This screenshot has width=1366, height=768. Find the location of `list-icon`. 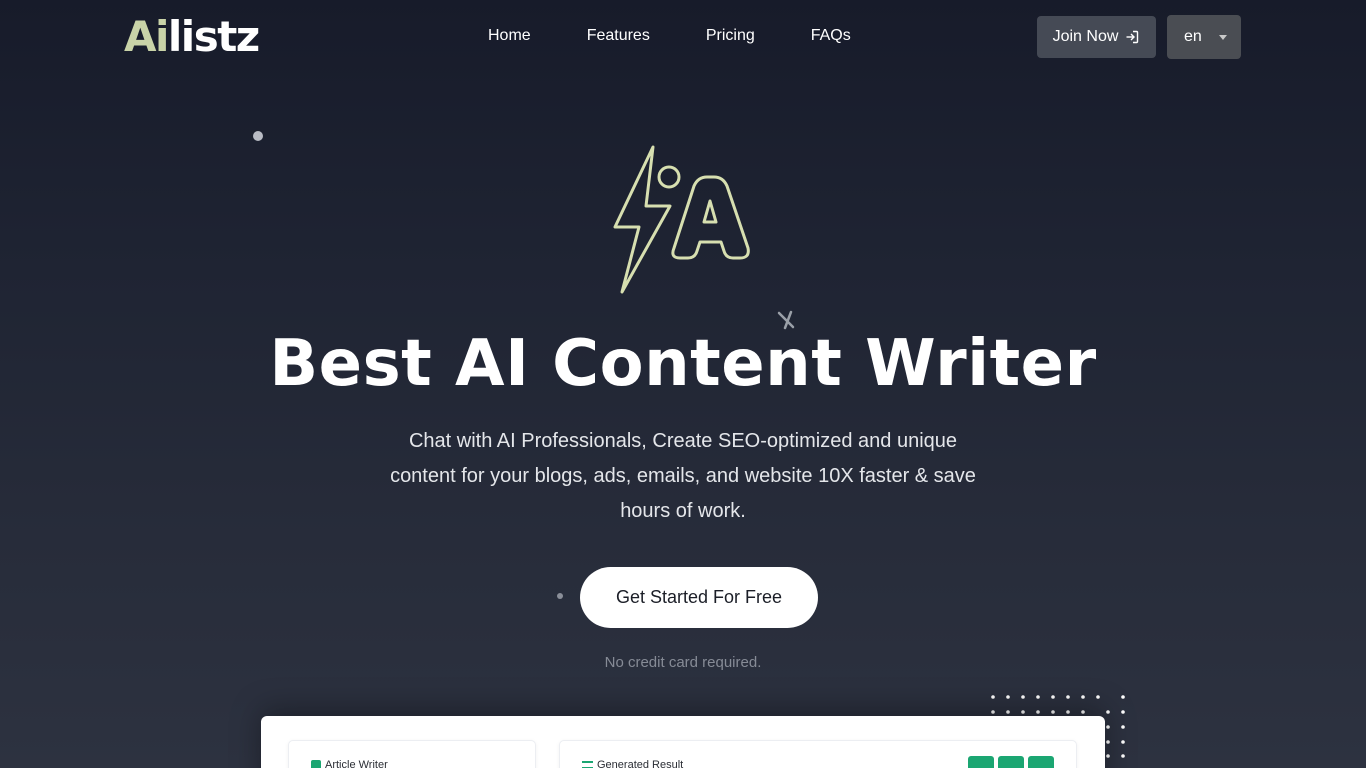

list-icon is located at coordinates (587, 764).